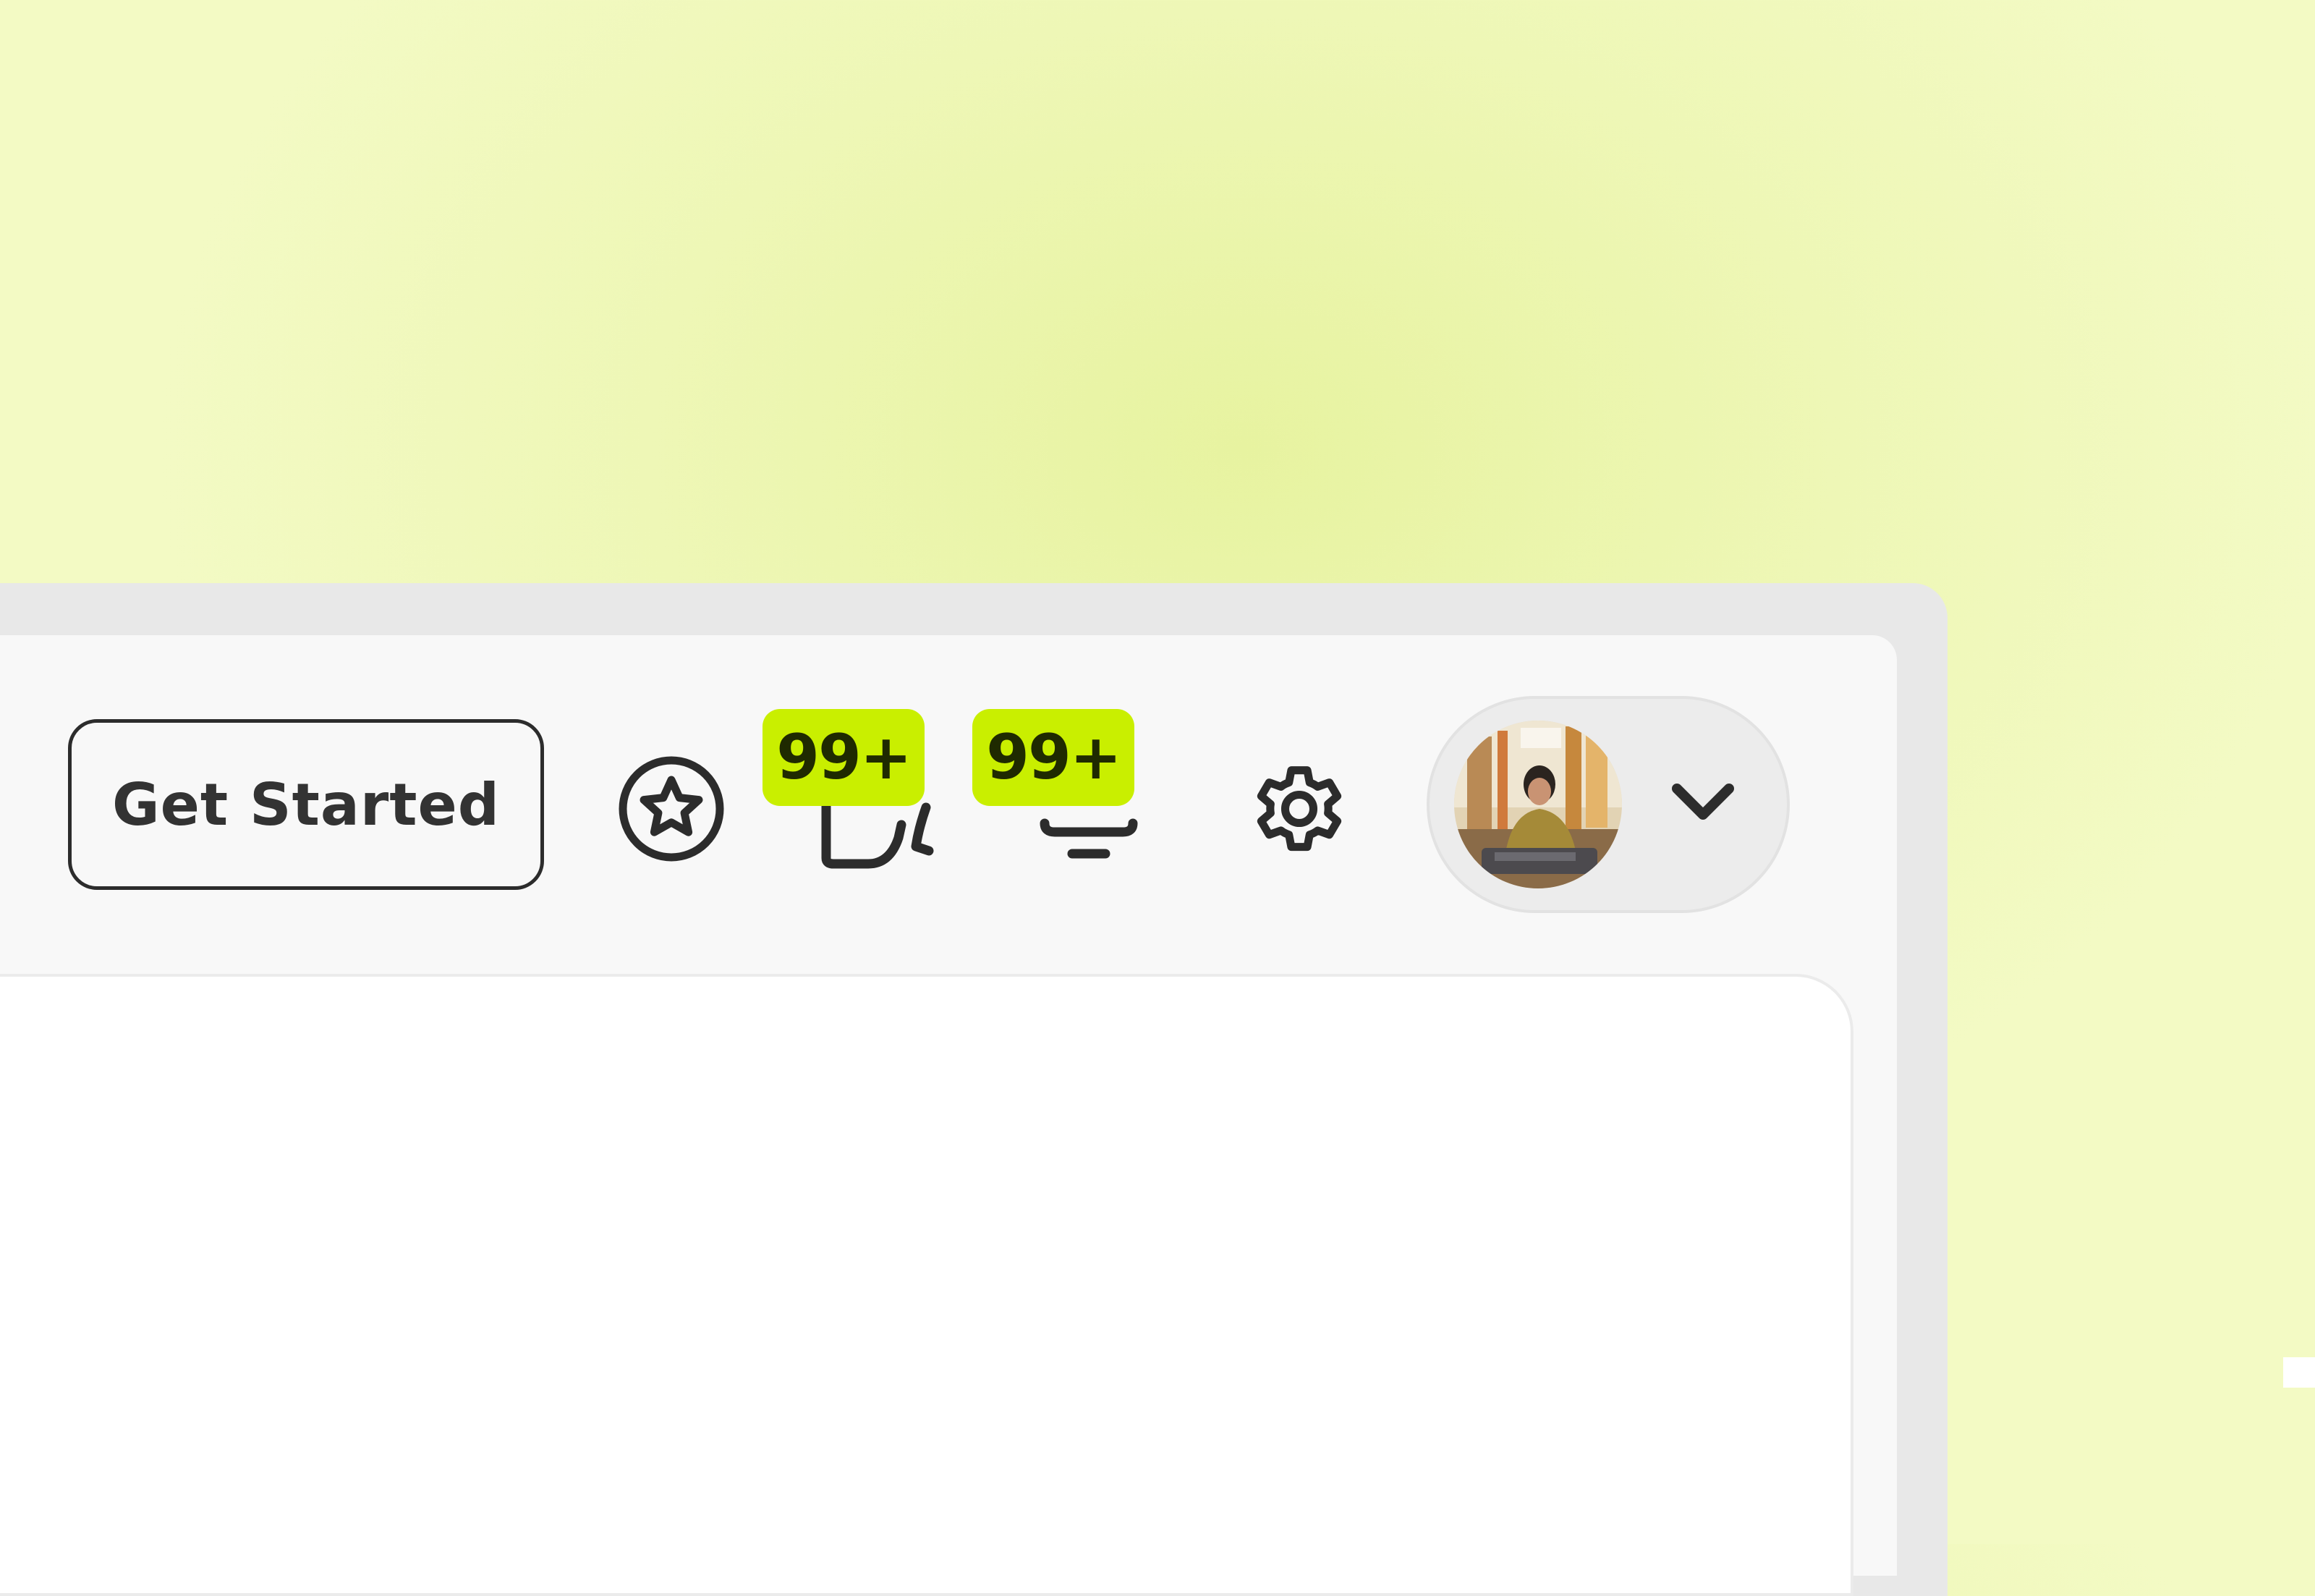 The width and height of the screenshot is (2315, 1596). I want to click on star-circle-icon, so click(671, 809).